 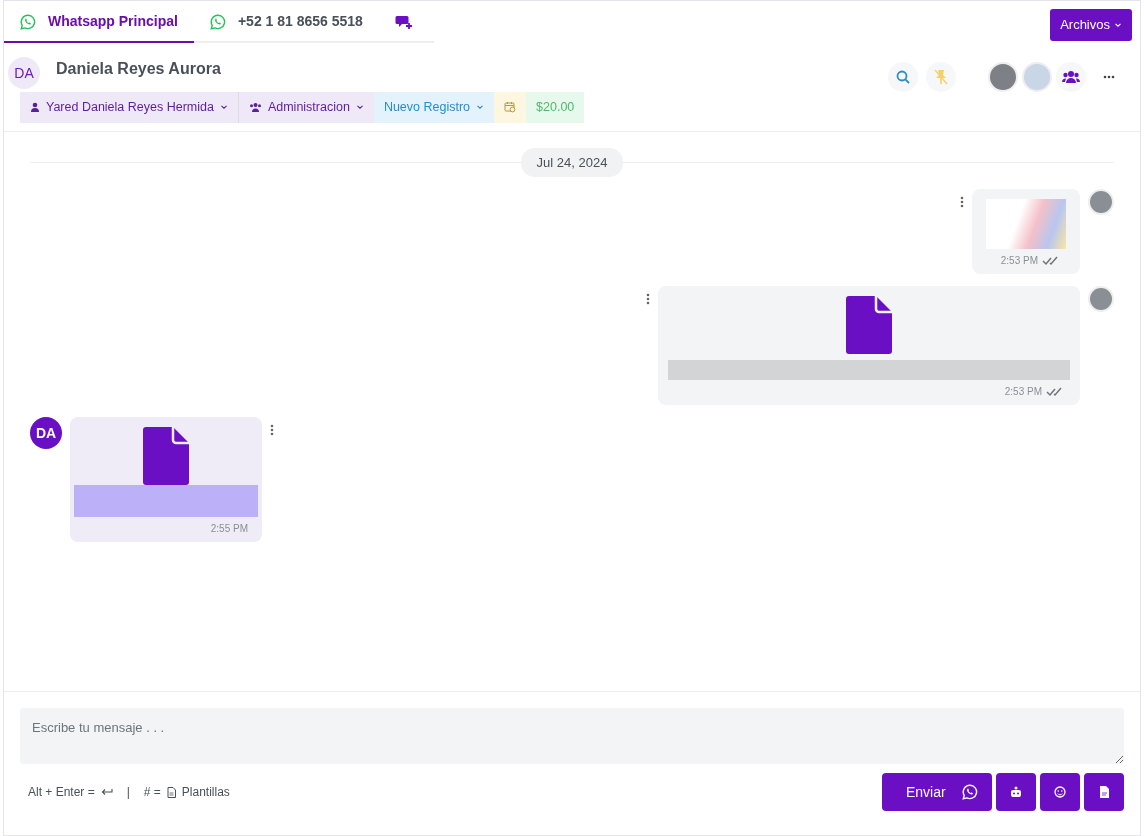 I want to click on robot-icon, so click(x=1016, y=792).